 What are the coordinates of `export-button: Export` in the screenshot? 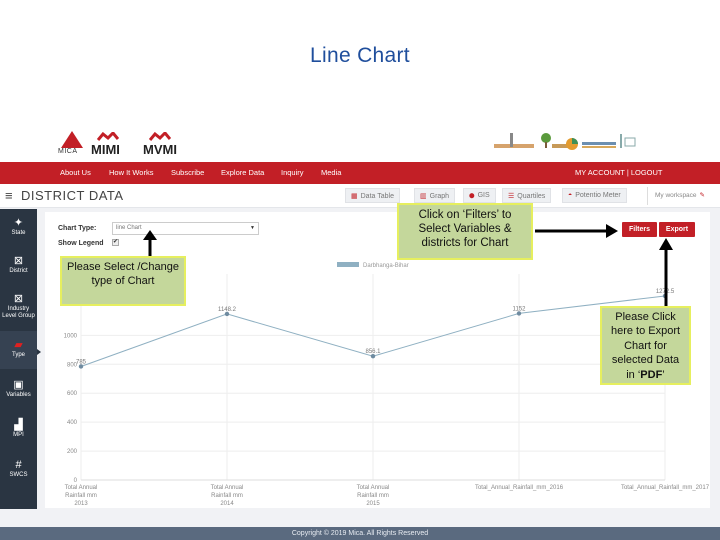 It's located at (677, 229).